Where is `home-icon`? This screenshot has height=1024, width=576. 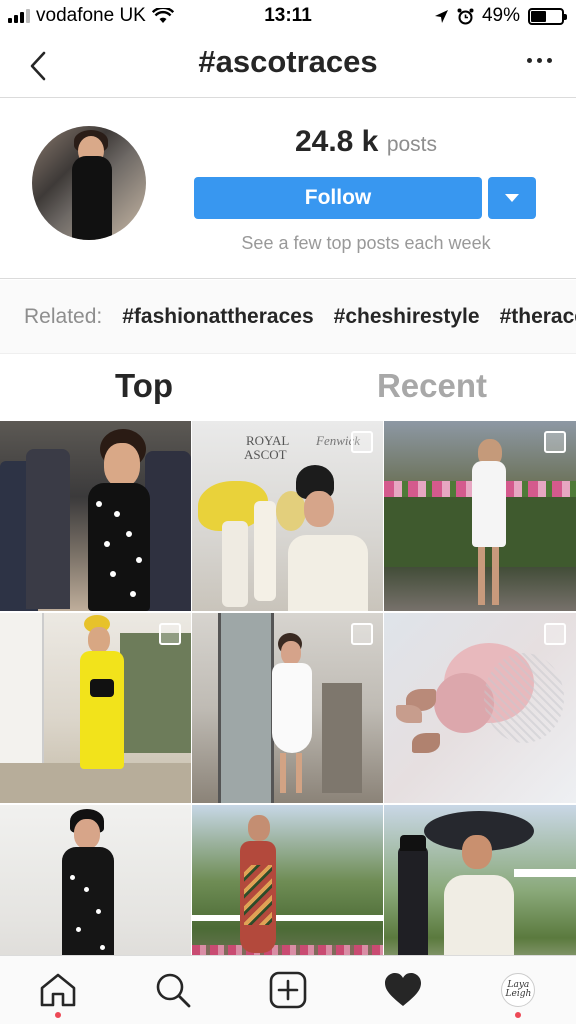
home-icon is located at coordinates (57, 990).